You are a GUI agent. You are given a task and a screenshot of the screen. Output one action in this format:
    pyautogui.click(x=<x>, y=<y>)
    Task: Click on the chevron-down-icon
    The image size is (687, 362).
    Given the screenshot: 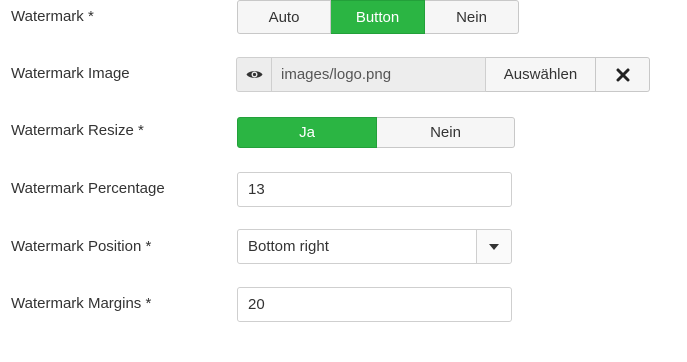 What is the action you would take?
    pyautogui.click(x=493, y=246)
    